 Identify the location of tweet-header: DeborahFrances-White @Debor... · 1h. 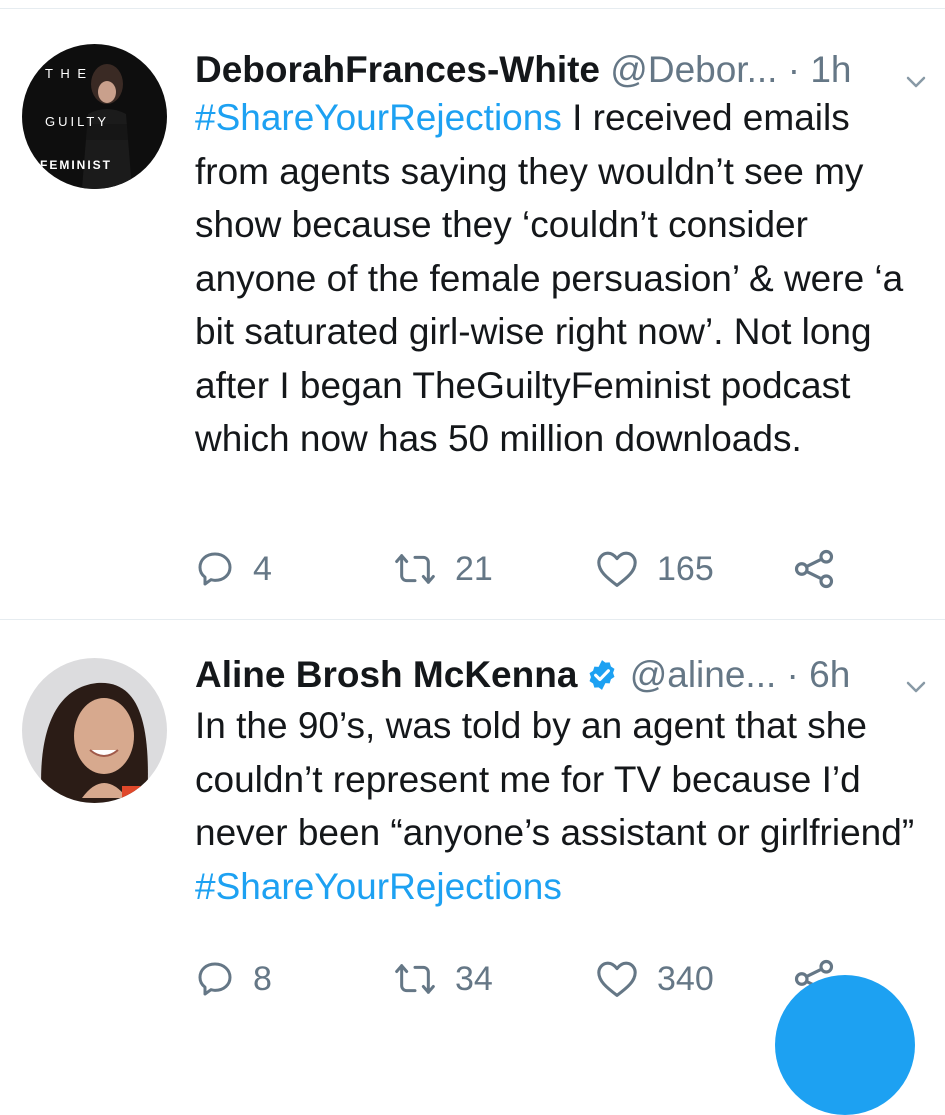
(562, 70).